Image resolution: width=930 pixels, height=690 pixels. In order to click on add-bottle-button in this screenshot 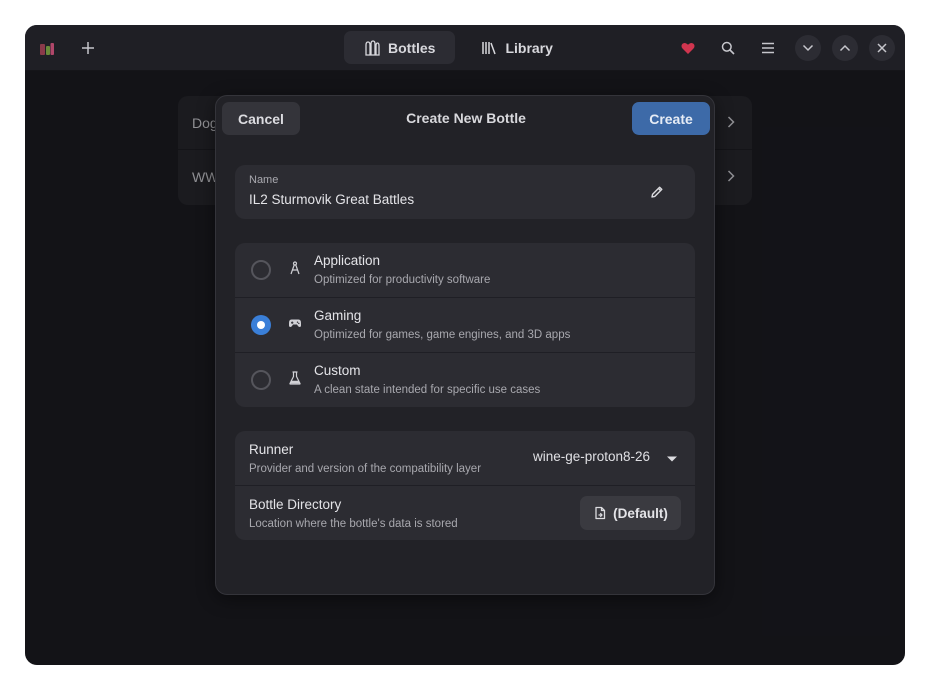, I will do `click(88, 48)`.